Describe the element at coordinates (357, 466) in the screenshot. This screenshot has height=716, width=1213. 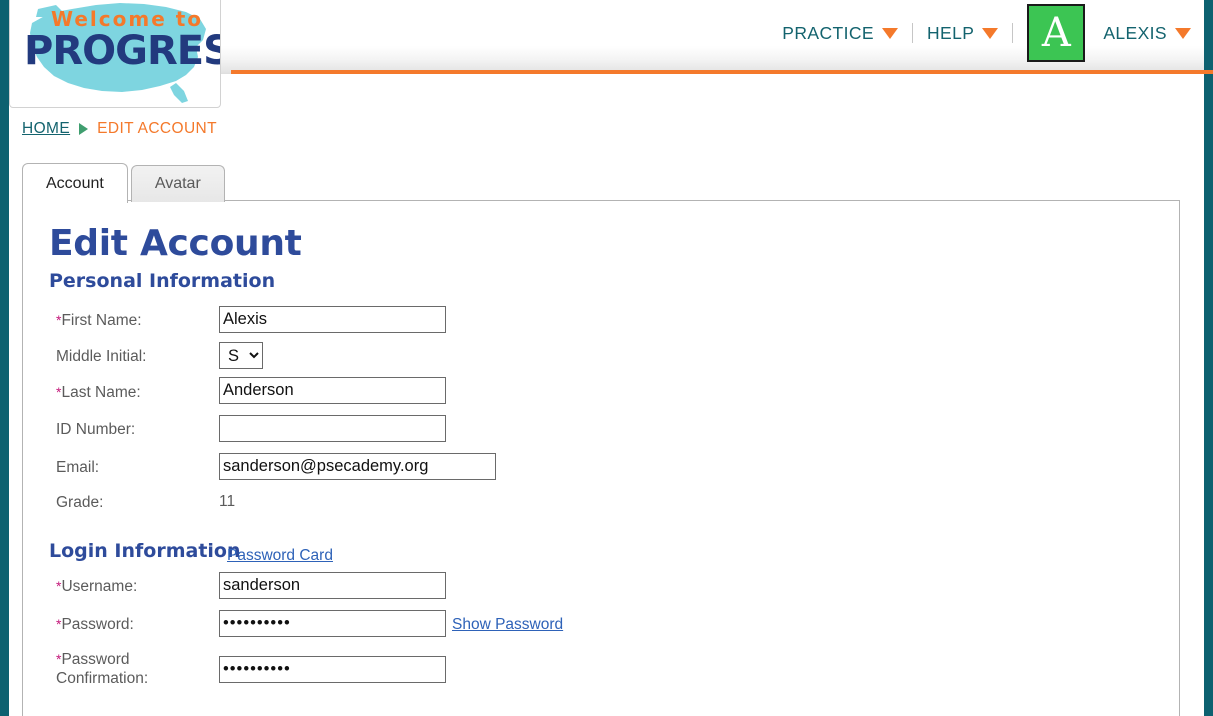
I see `email-input` at that location.